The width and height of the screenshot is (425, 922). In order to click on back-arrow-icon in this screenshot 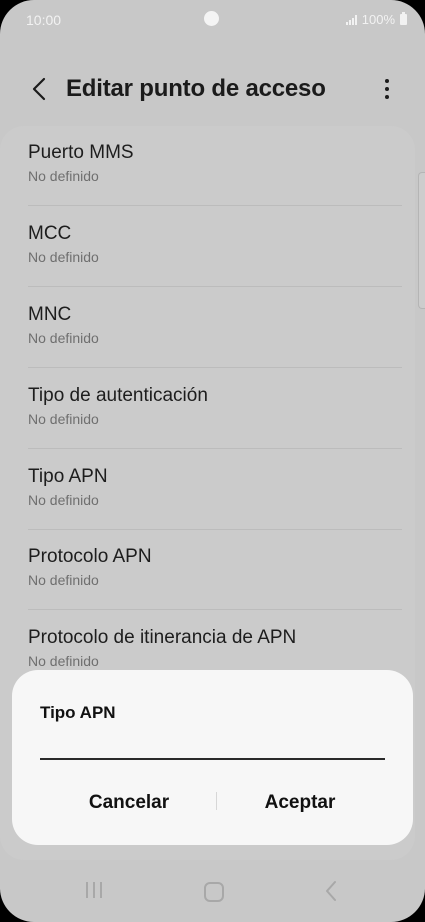, I will do `click(39, 89)`.